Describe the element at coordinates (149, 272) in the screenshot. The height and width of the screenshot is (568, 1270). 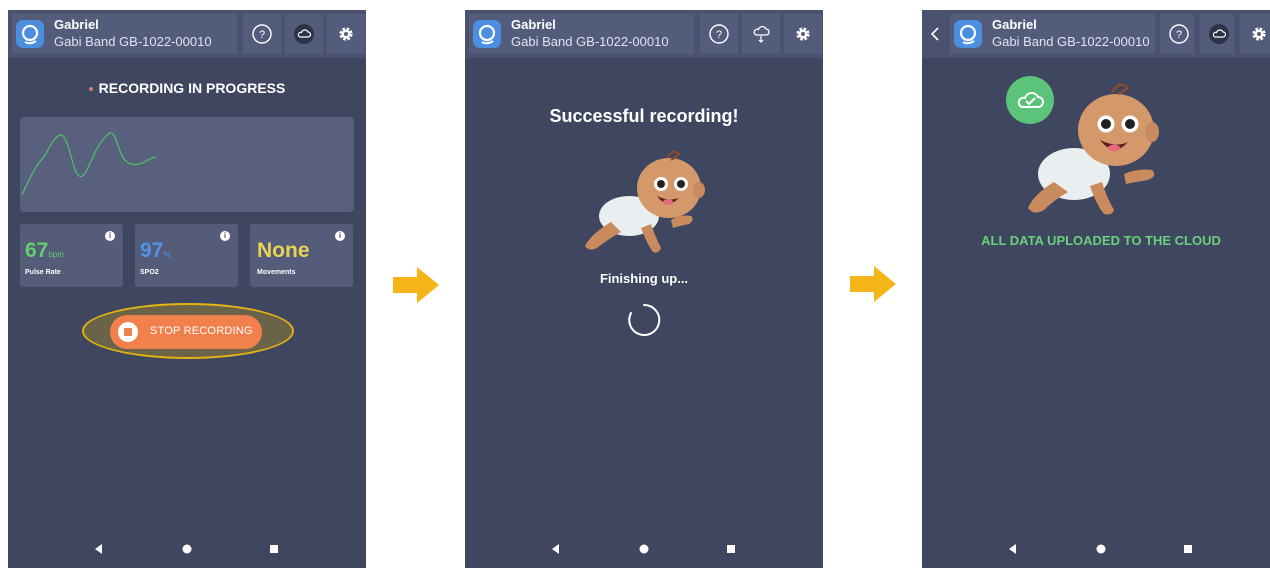
I see `spo2-label: SPO2` at that location.